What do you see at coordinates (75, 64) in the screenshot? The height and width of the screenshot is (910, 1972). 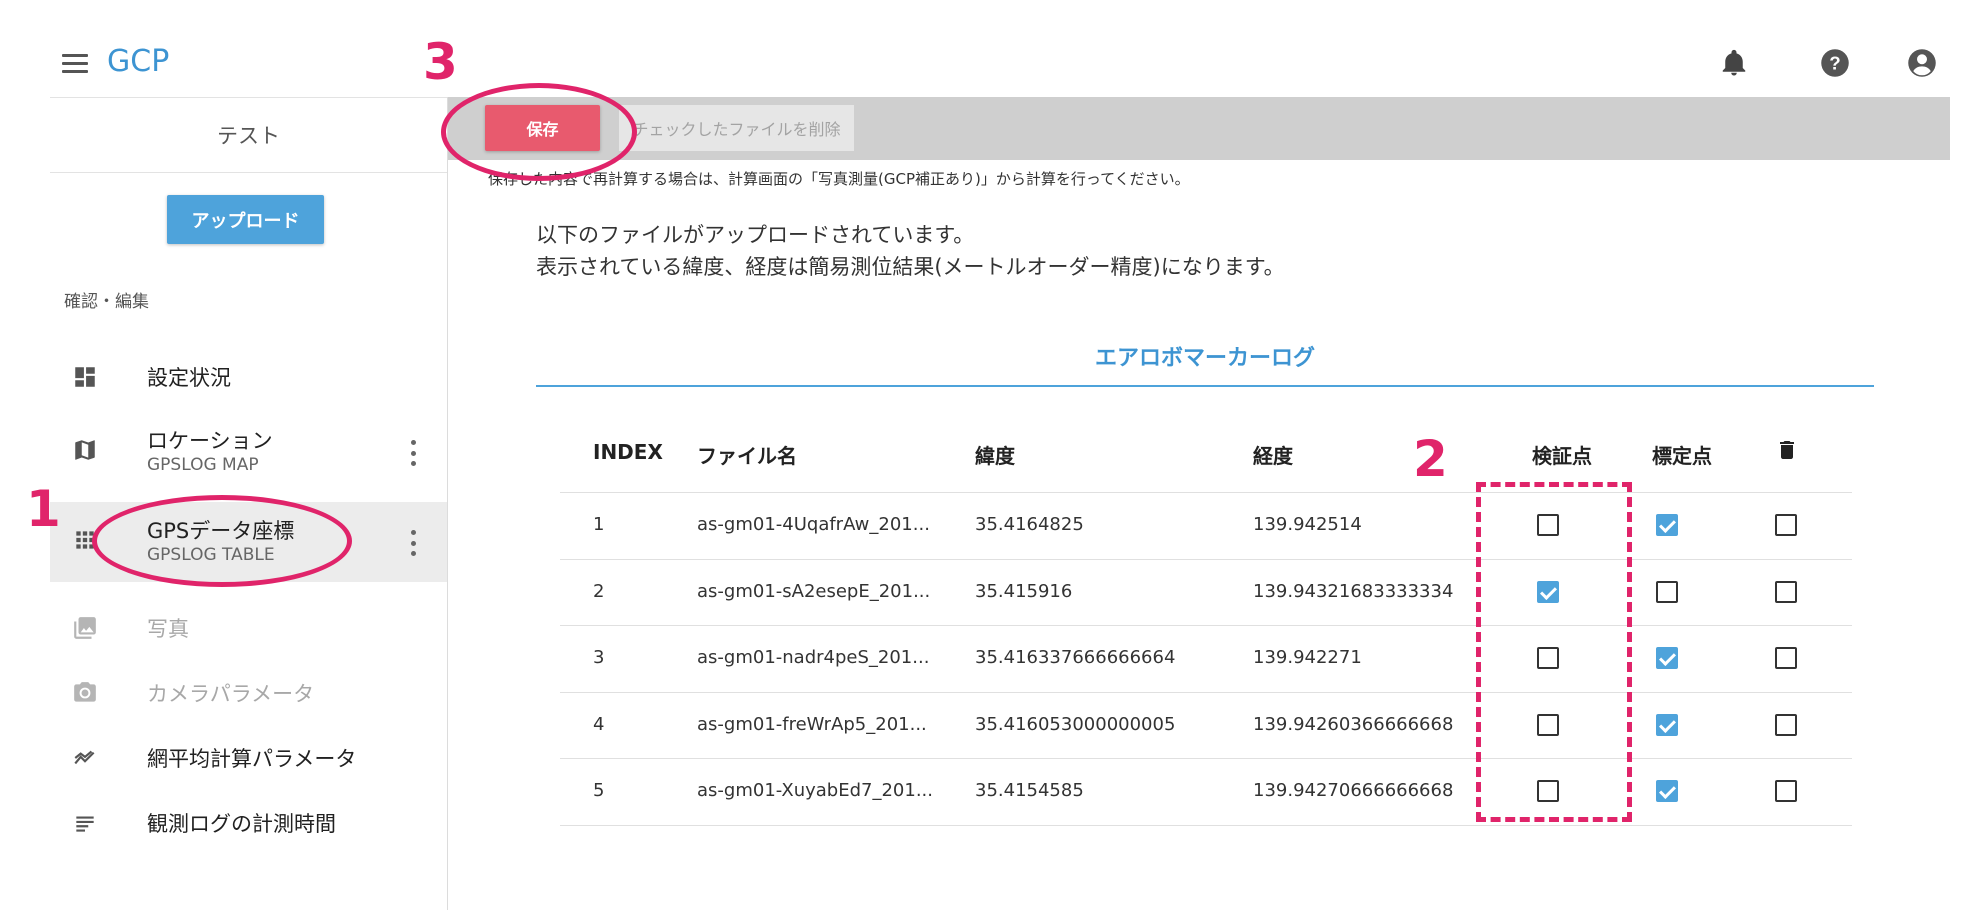 I see `menu-icon` at bounding box center [75, 64].